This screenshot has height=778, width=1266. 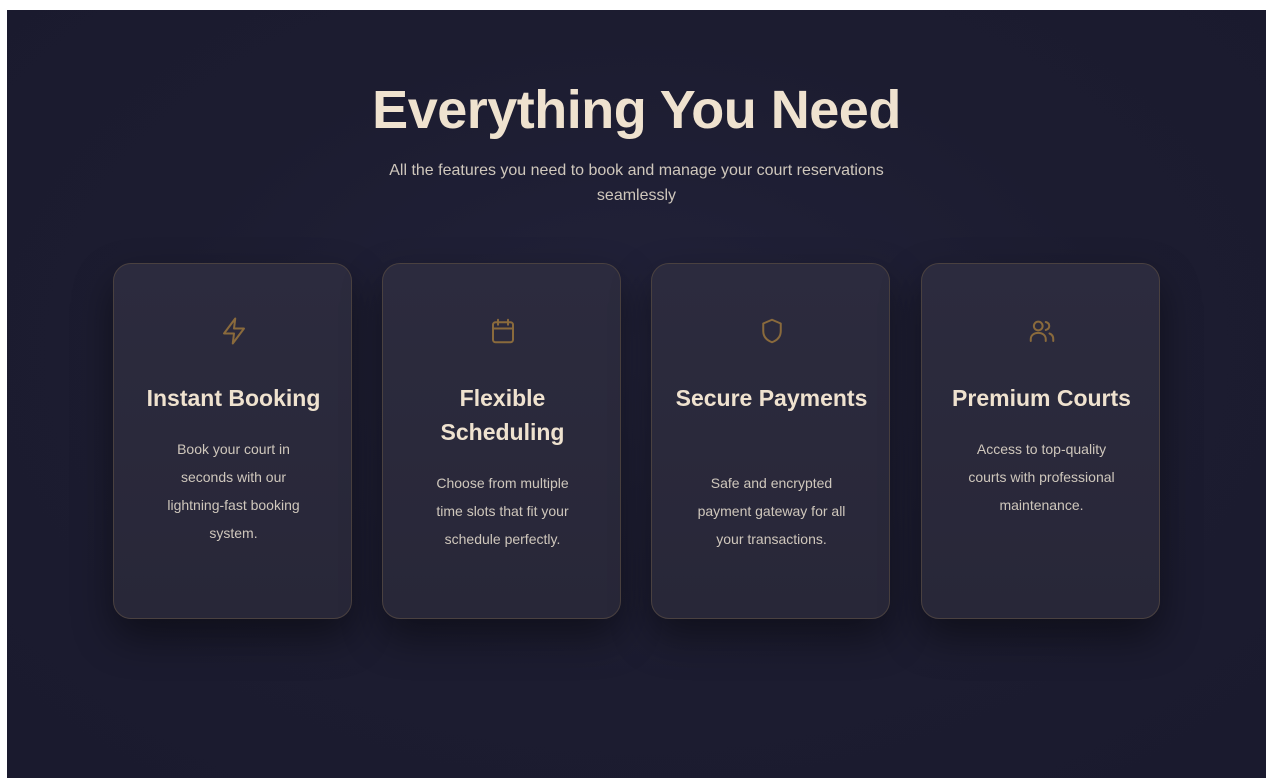 What do you see at coordinates (502, 415) in the screenshot?
I see `feature-title: Flexible Scheduling` at bounding box center [502, 415].